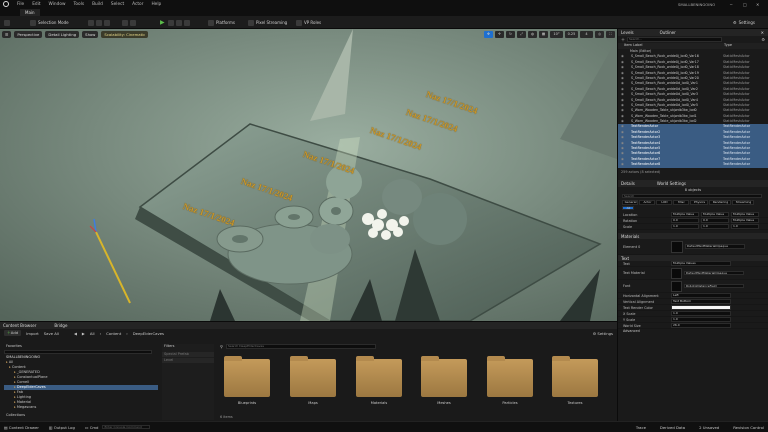 The image size is (768, 432). Describe the element at coordinates (92, 427) in the screenshot. I see `cmd-dropdown: ▭ Cmd` at that location.